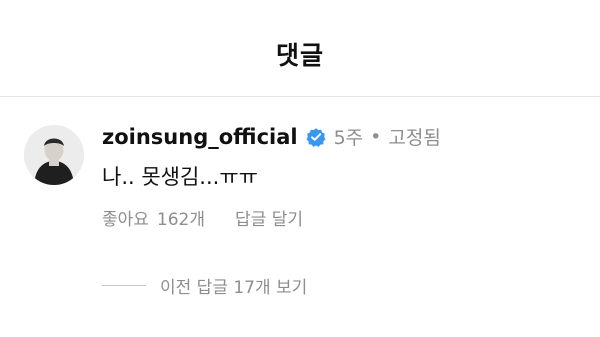  I want to click on replies-divider-line, so click(124, 285).